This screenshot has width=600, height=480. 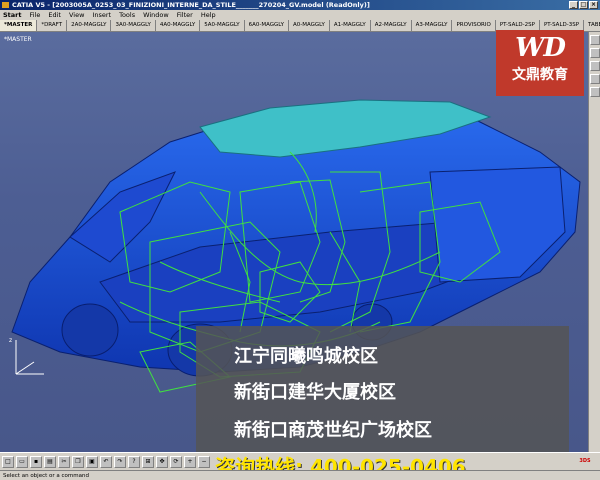 I want to click on close-button: ×, so click(x=593, y=5).